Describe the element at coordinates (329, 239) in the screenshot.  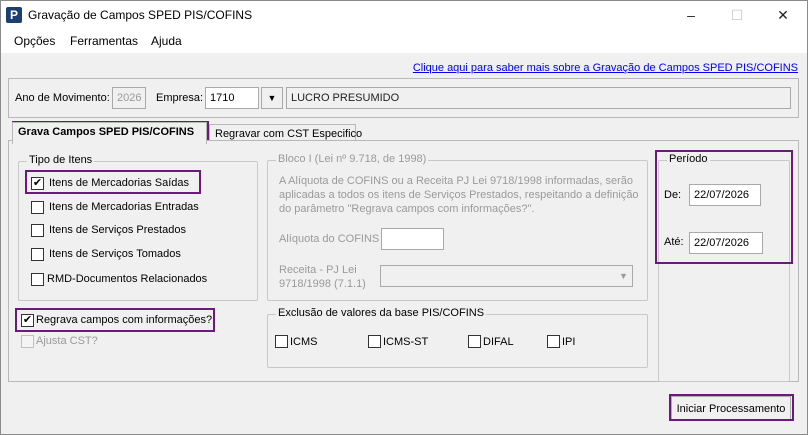
I see `aliquota-label: Alíquota do COFINS` at that location.